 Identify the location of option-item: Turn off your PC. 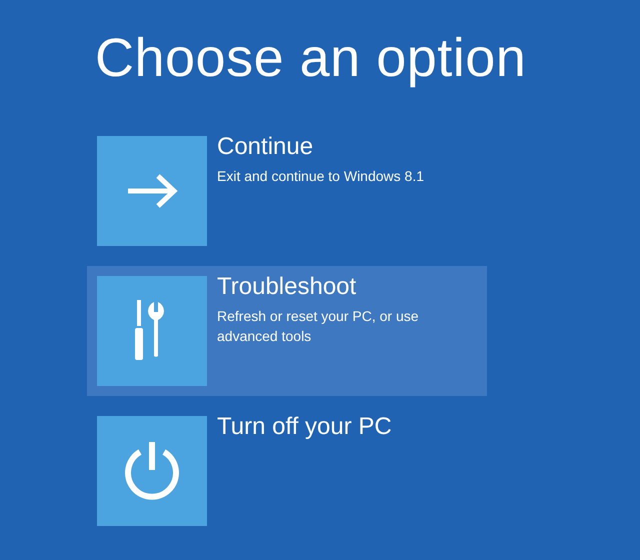
(287, 471).